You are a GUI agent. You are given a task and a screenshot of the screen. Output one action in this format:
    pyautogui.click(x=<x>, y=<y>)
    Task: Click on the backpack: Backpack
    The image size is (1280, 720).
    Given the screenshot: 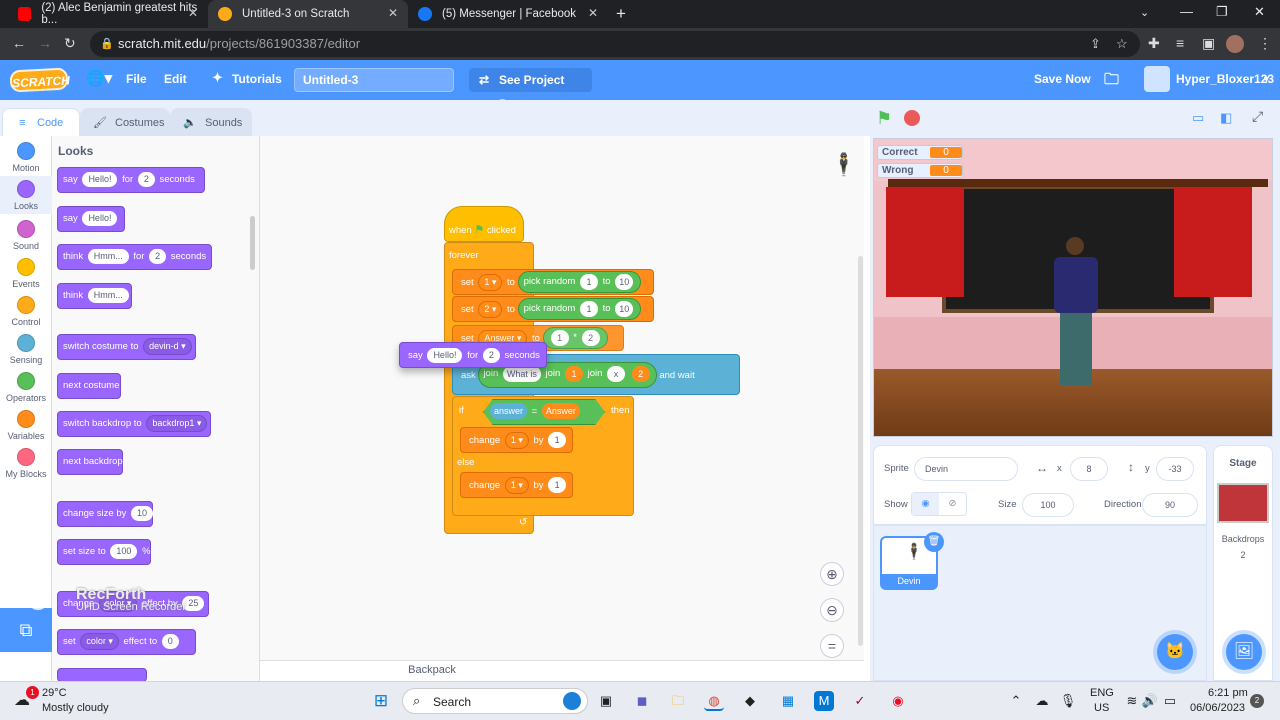 What is the action you would take?
    pyautogui.click(x=562, y=670)
    